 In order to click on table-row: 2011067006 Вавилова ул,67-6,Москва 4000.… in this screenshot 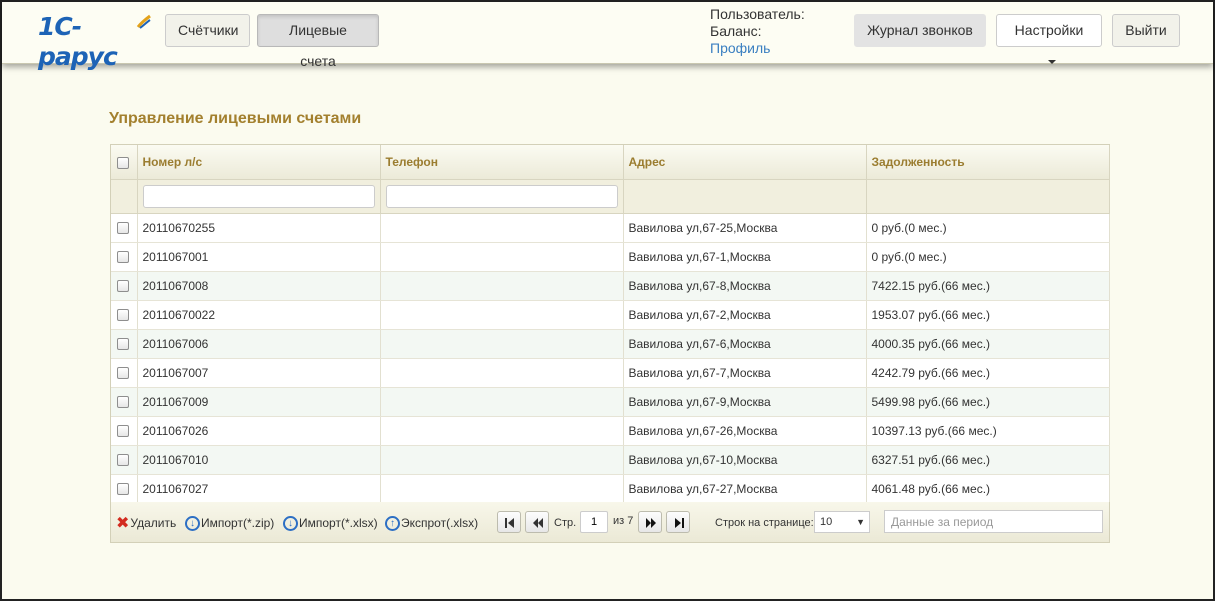, I will do `click(610, 344)`.